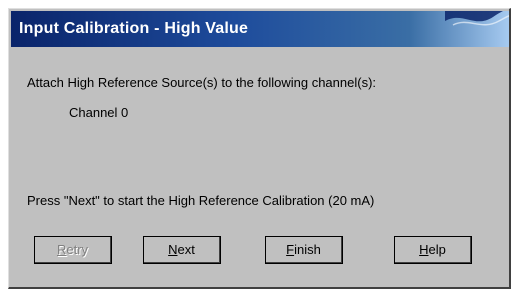 This screenshot has height=293, width=513. Describe the element at coordinates (77, 249) in the screenshot. I see `retry-button-label: etry` at that location.